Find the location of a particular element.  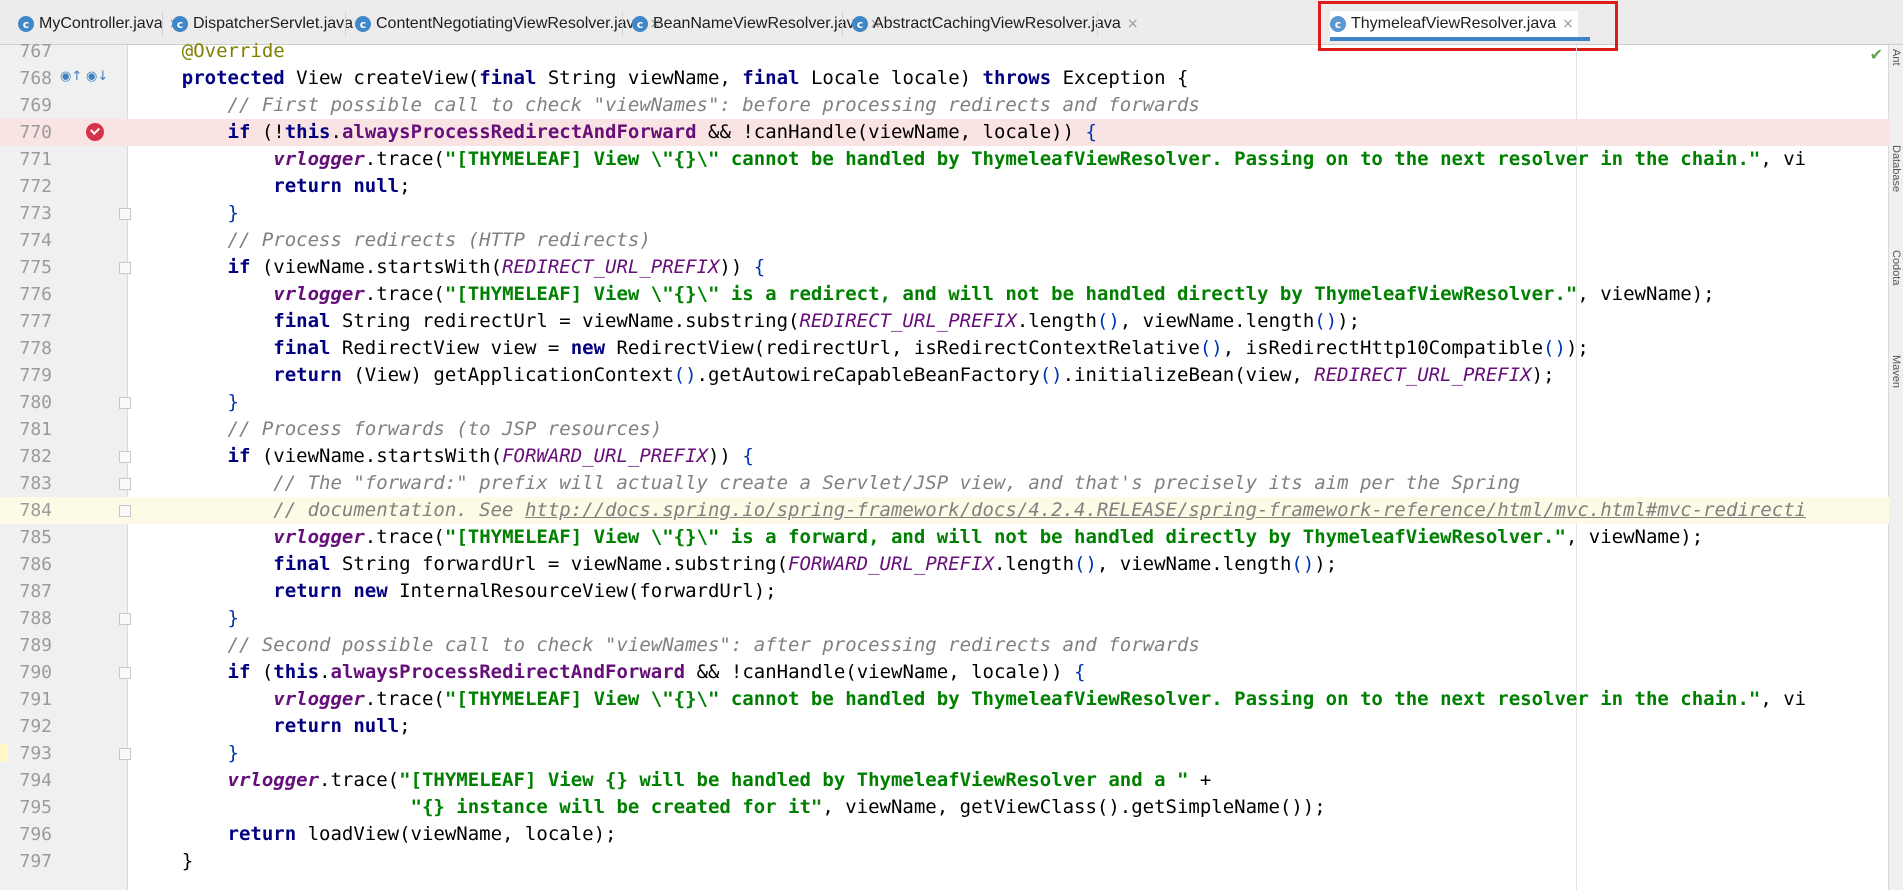

codota-panel-label: Codota is located at coordinates (1896, 267).